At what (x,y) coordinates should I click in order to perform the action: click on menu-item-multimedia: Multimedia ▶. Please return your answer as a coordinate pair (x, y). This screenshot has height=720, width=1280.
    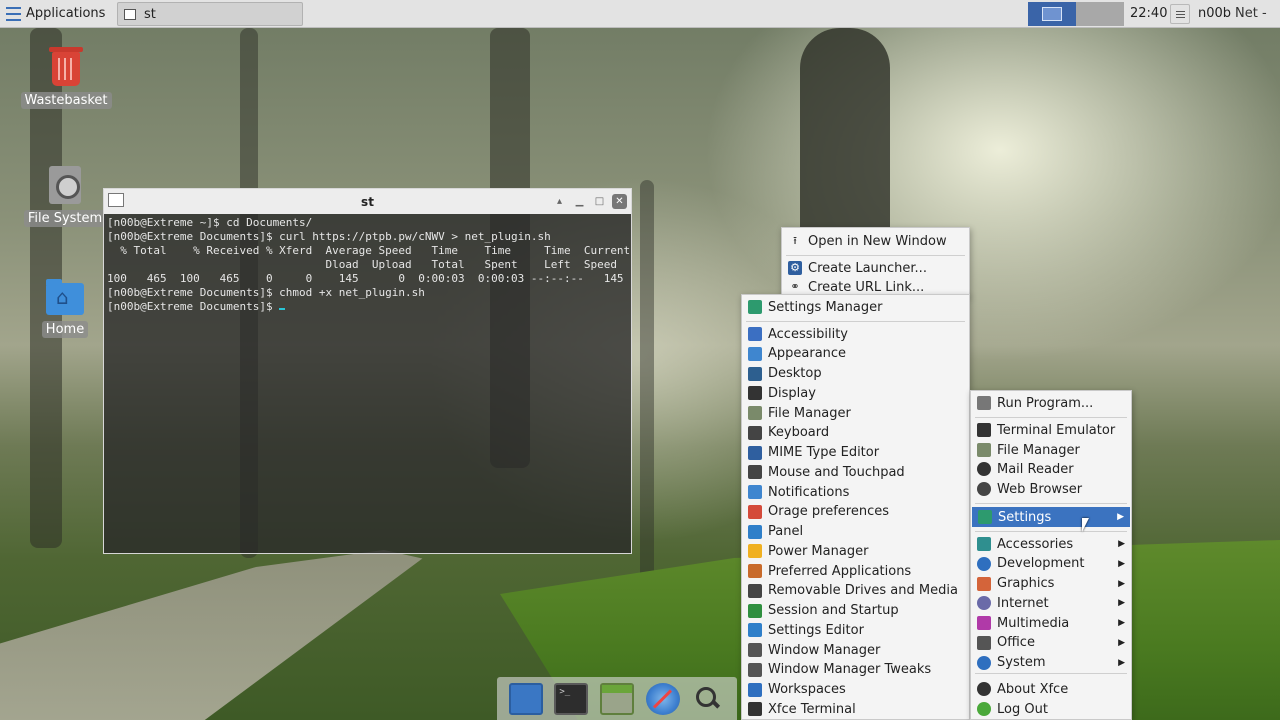
    Looking at the image, I should click on (1051, 623).